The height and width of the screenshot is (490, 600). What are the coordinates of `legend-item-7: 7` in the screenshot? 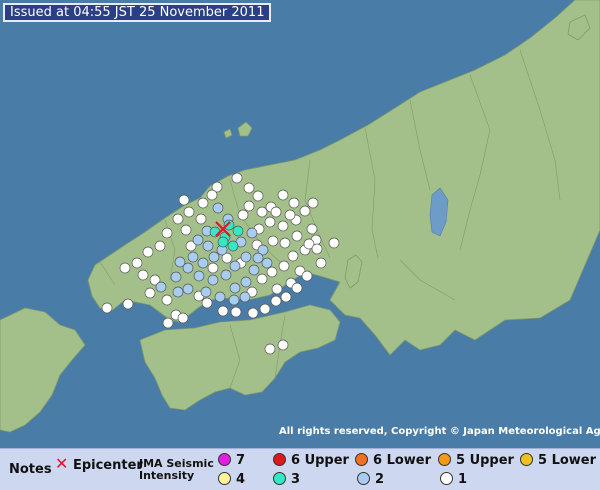 It's located at (231, 460).